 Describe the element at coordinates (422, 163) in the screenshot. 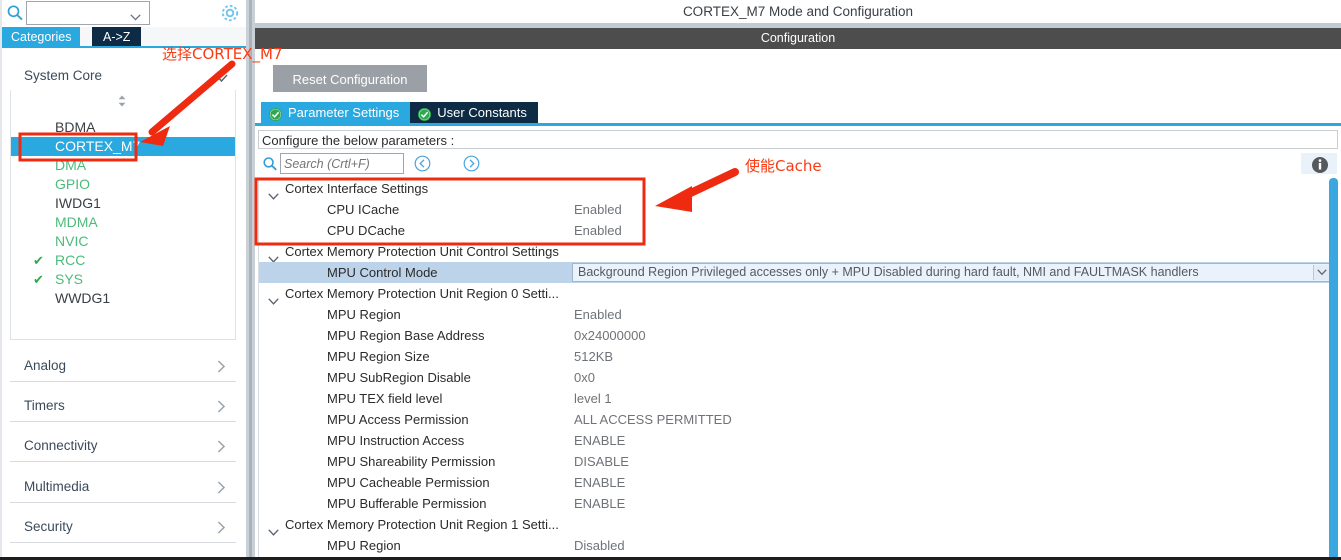

I see `search-prev-button` at that location.